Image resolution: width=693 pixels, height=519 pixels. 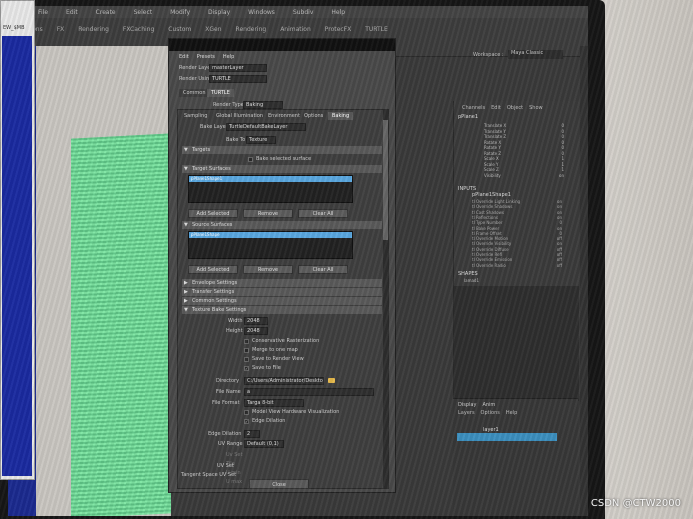 What do you see at coordinates (72, 12) in the screenshot?
I see `menu-item: Edit` at bounding box center [72, 12].